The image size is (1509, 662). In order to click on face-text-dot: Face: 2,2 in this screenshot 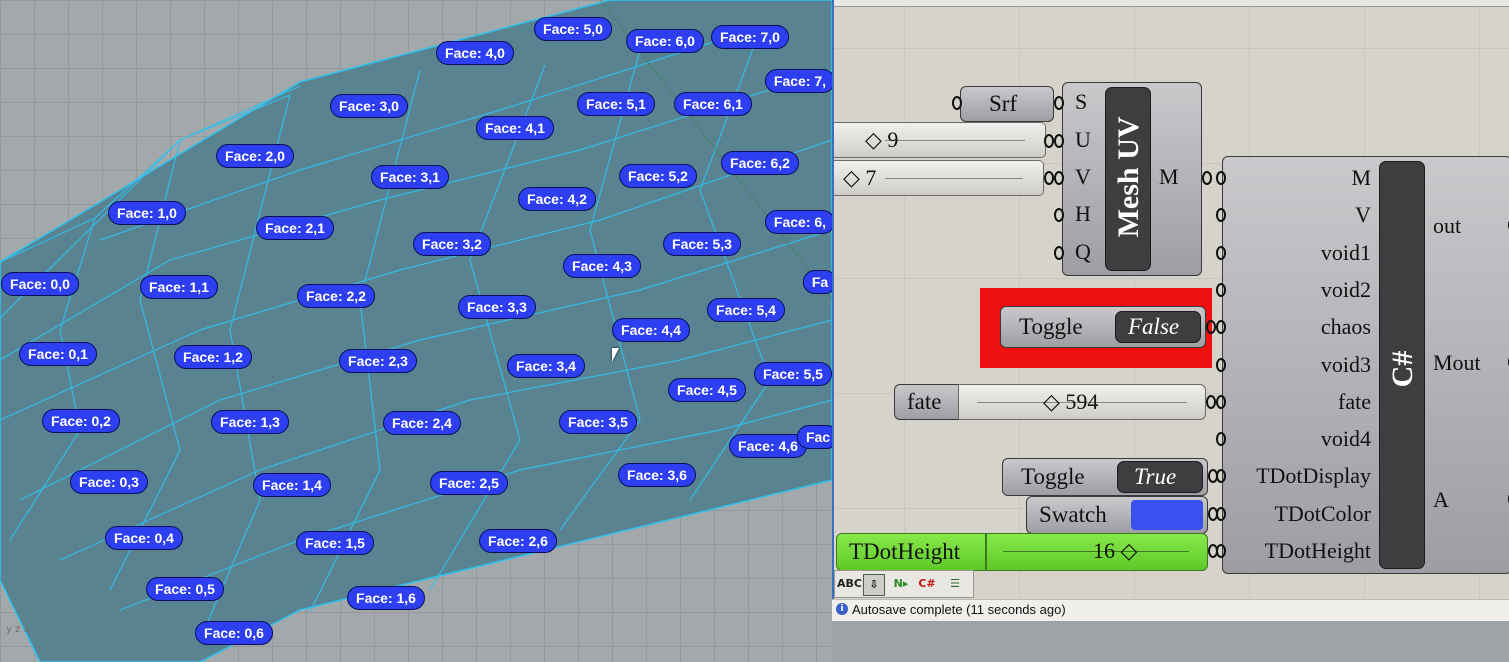, I will do `click(336, 296)`.